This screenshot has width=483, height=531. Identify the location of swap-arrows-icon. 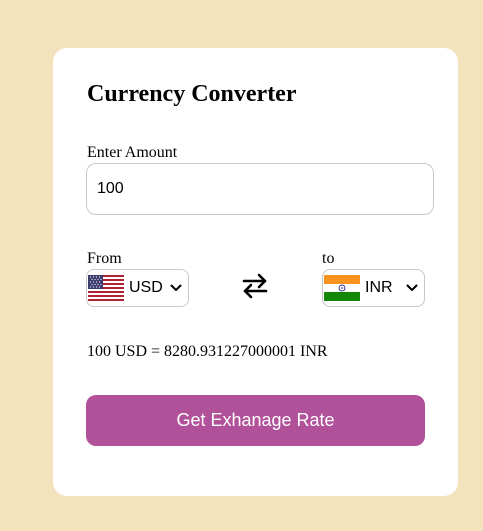
(255, 286).